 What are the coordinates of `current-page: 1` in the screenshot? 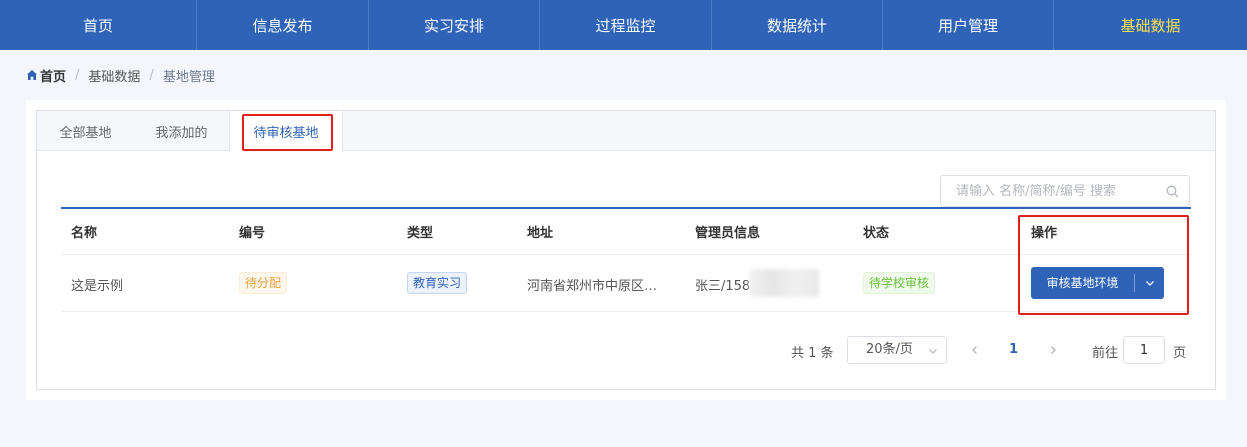 It's located at (1013, 349).